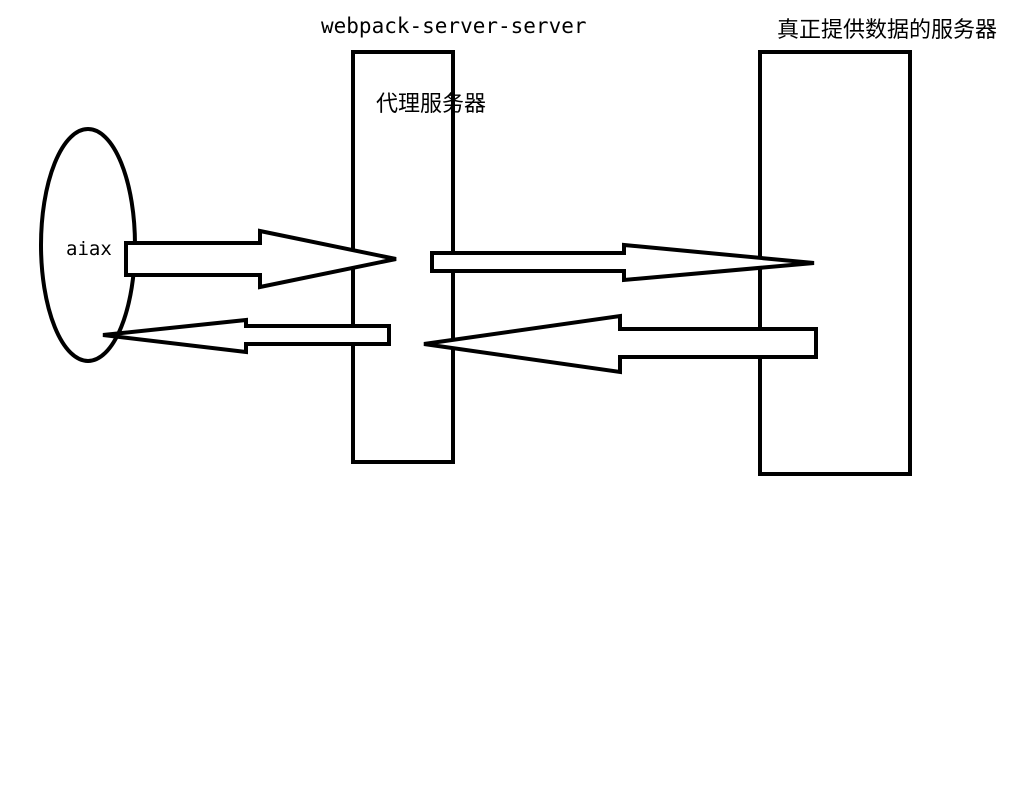  Describe the element at coordinates (622, 262) in the screenshot. I see `arrow-request-proxy-to-server` at that location.